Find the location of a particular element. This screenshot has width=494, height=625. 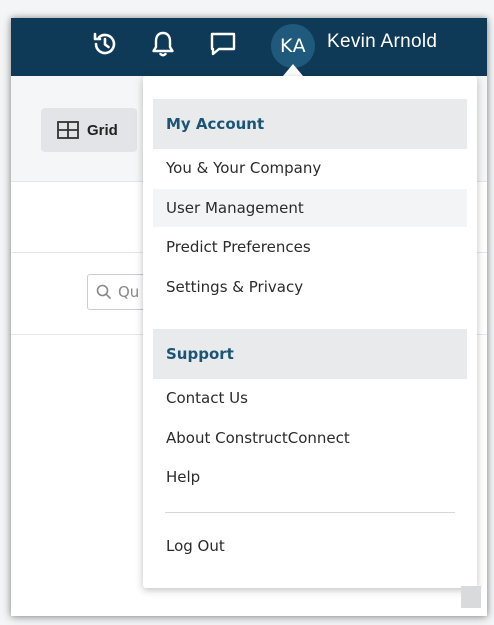

menu-item-user-management: User Management is located at coordinates (310, 208).